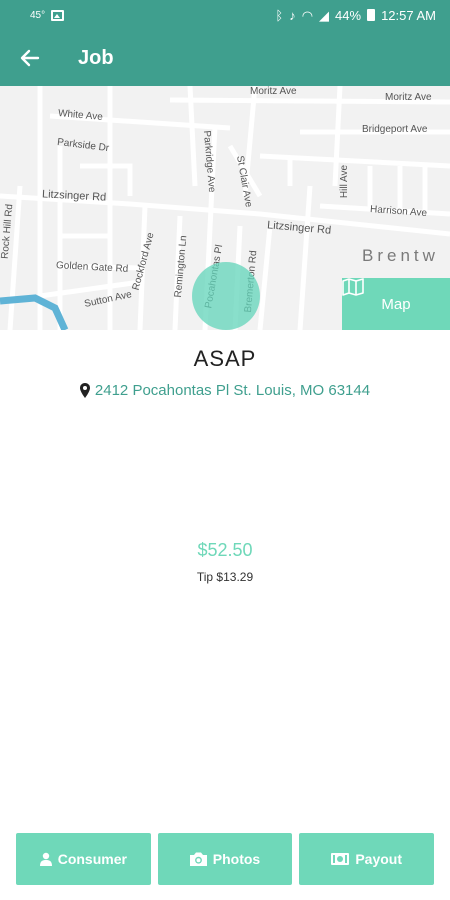  What do you see at coordinates (38, 15) in the screenshot?
I see `temperature-text: 45°` at bounding box center [38, 15].